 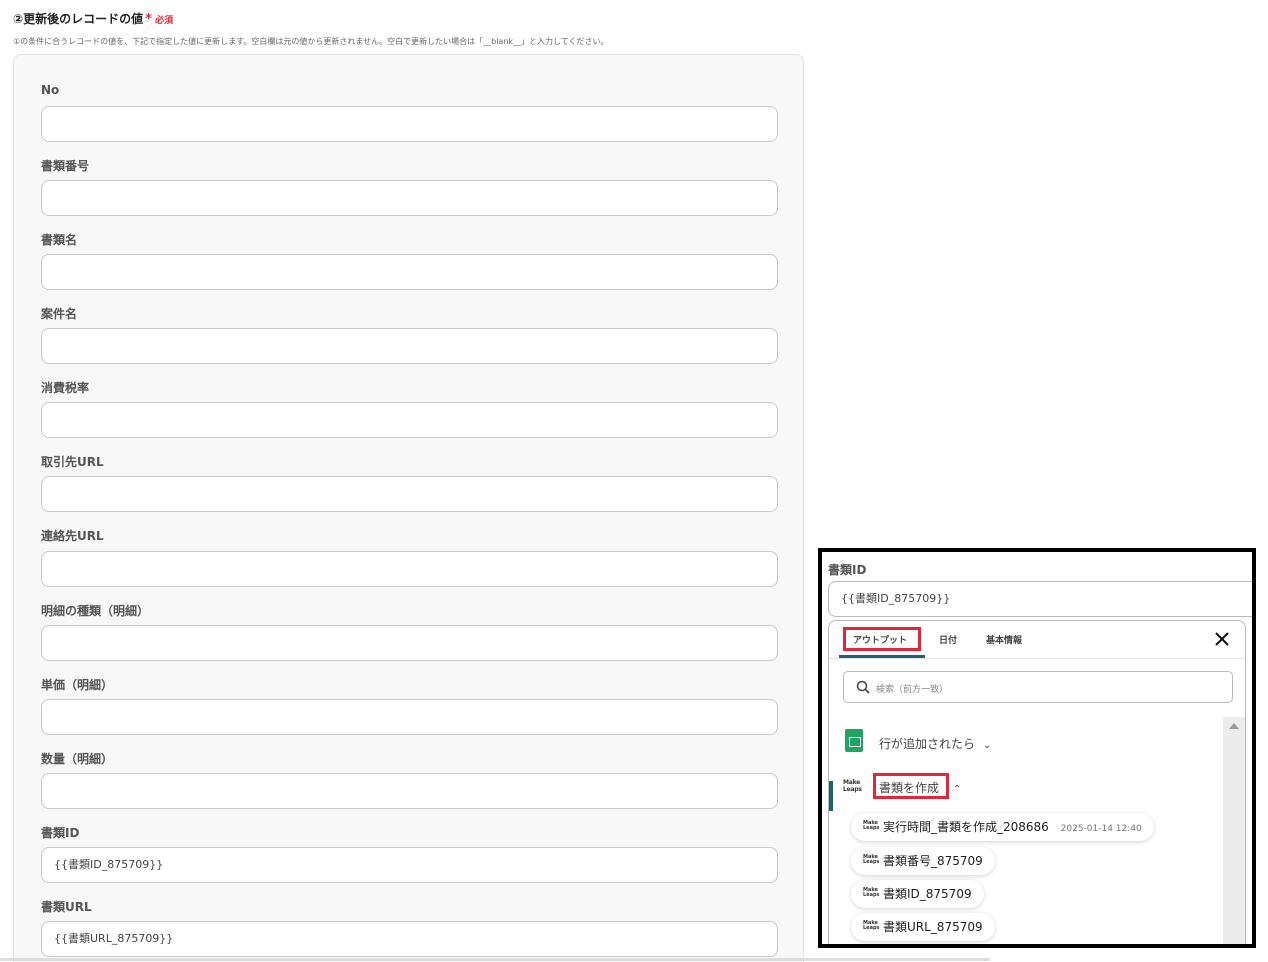 I want to click on search-input: 検索（前方一致）, so click(x=1038, y=687).